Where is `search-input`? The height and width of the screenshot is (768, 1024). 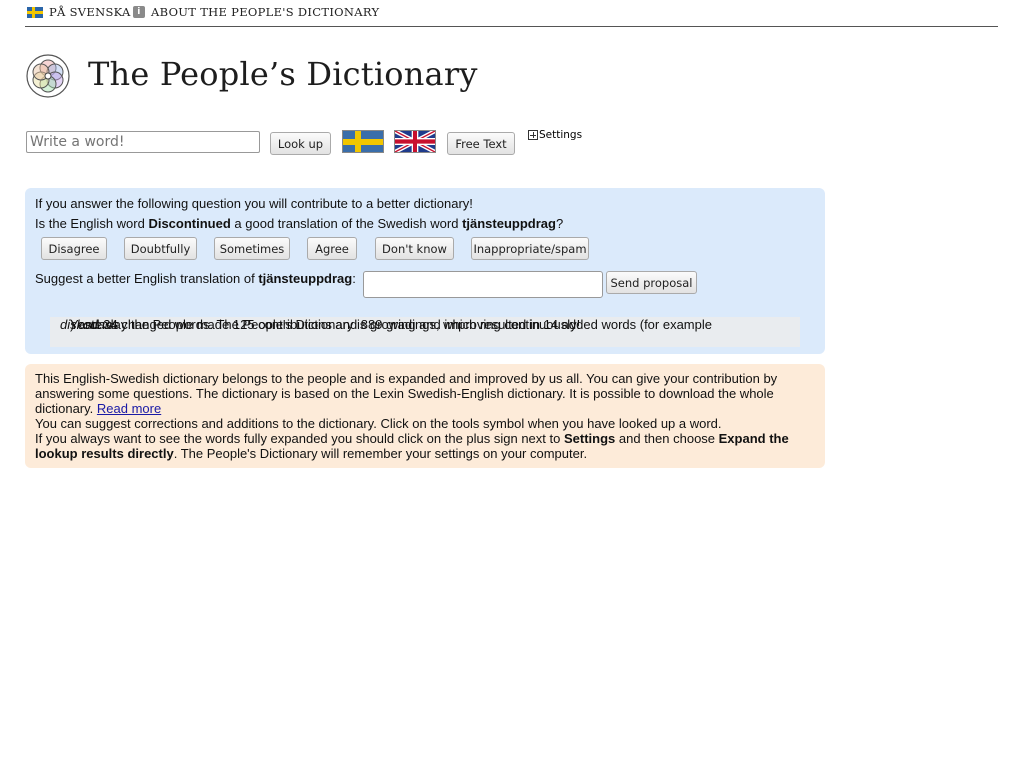 search-input is located at coordinates (143, 142).